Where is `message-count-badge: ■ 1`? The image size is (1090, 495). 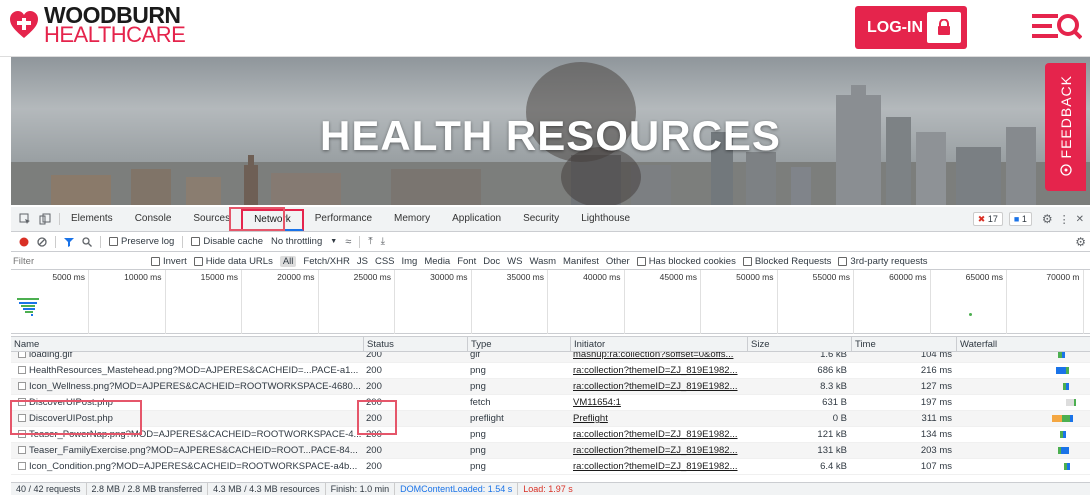
message-count-badge: ■ 1 is located at coordinates (1020, 219).